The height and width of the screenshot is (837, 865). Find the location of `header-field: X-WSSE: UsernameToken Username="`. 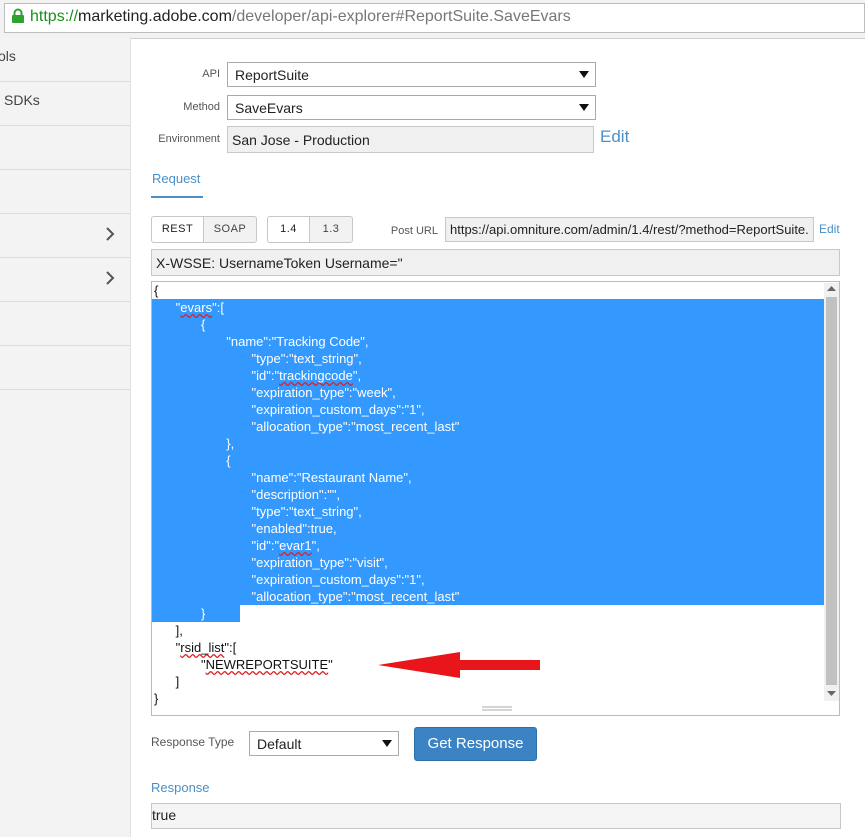

header-field: X-WSSE: UsernameToken Username=" is located at coordinates (495, 262).